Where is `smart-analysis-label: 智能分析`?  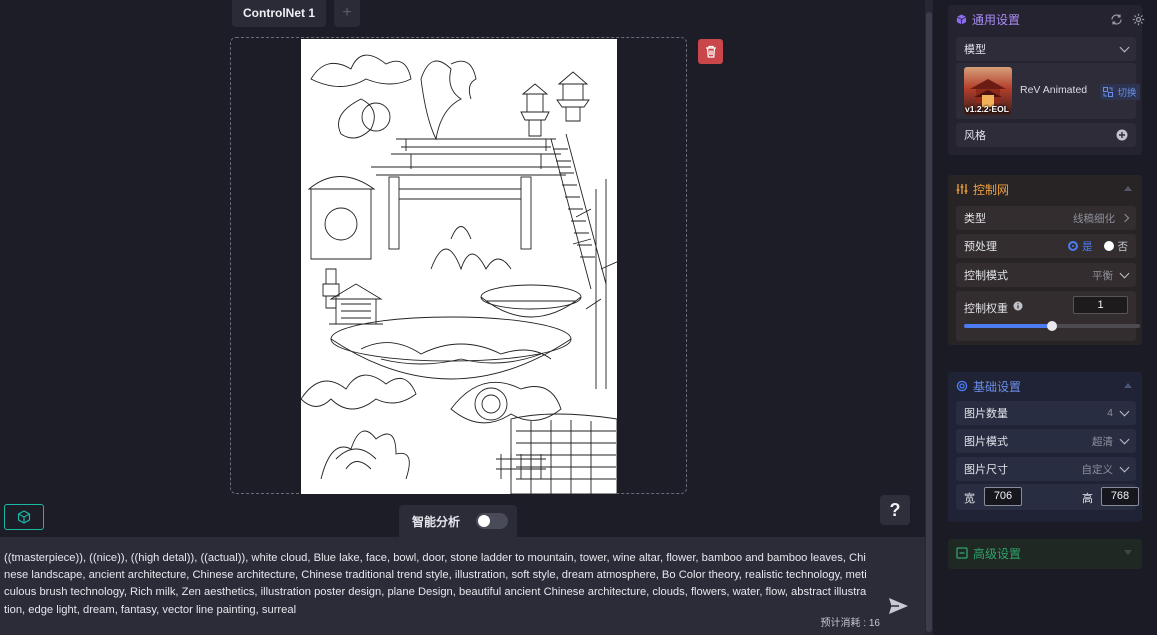
smart-analysis-label: 智能分析 is located at coordinates (436, 521).